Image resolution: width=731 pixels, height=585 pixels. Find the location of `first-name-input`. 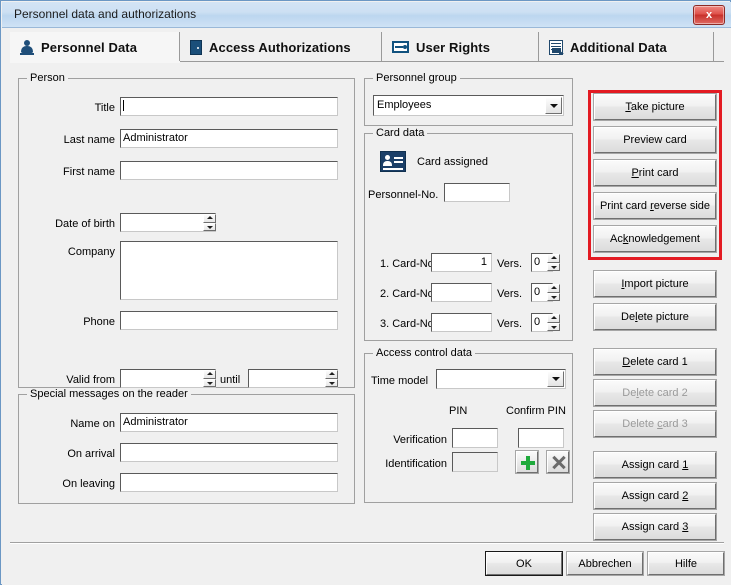

first-name-input is located at coordinates (229, 170).